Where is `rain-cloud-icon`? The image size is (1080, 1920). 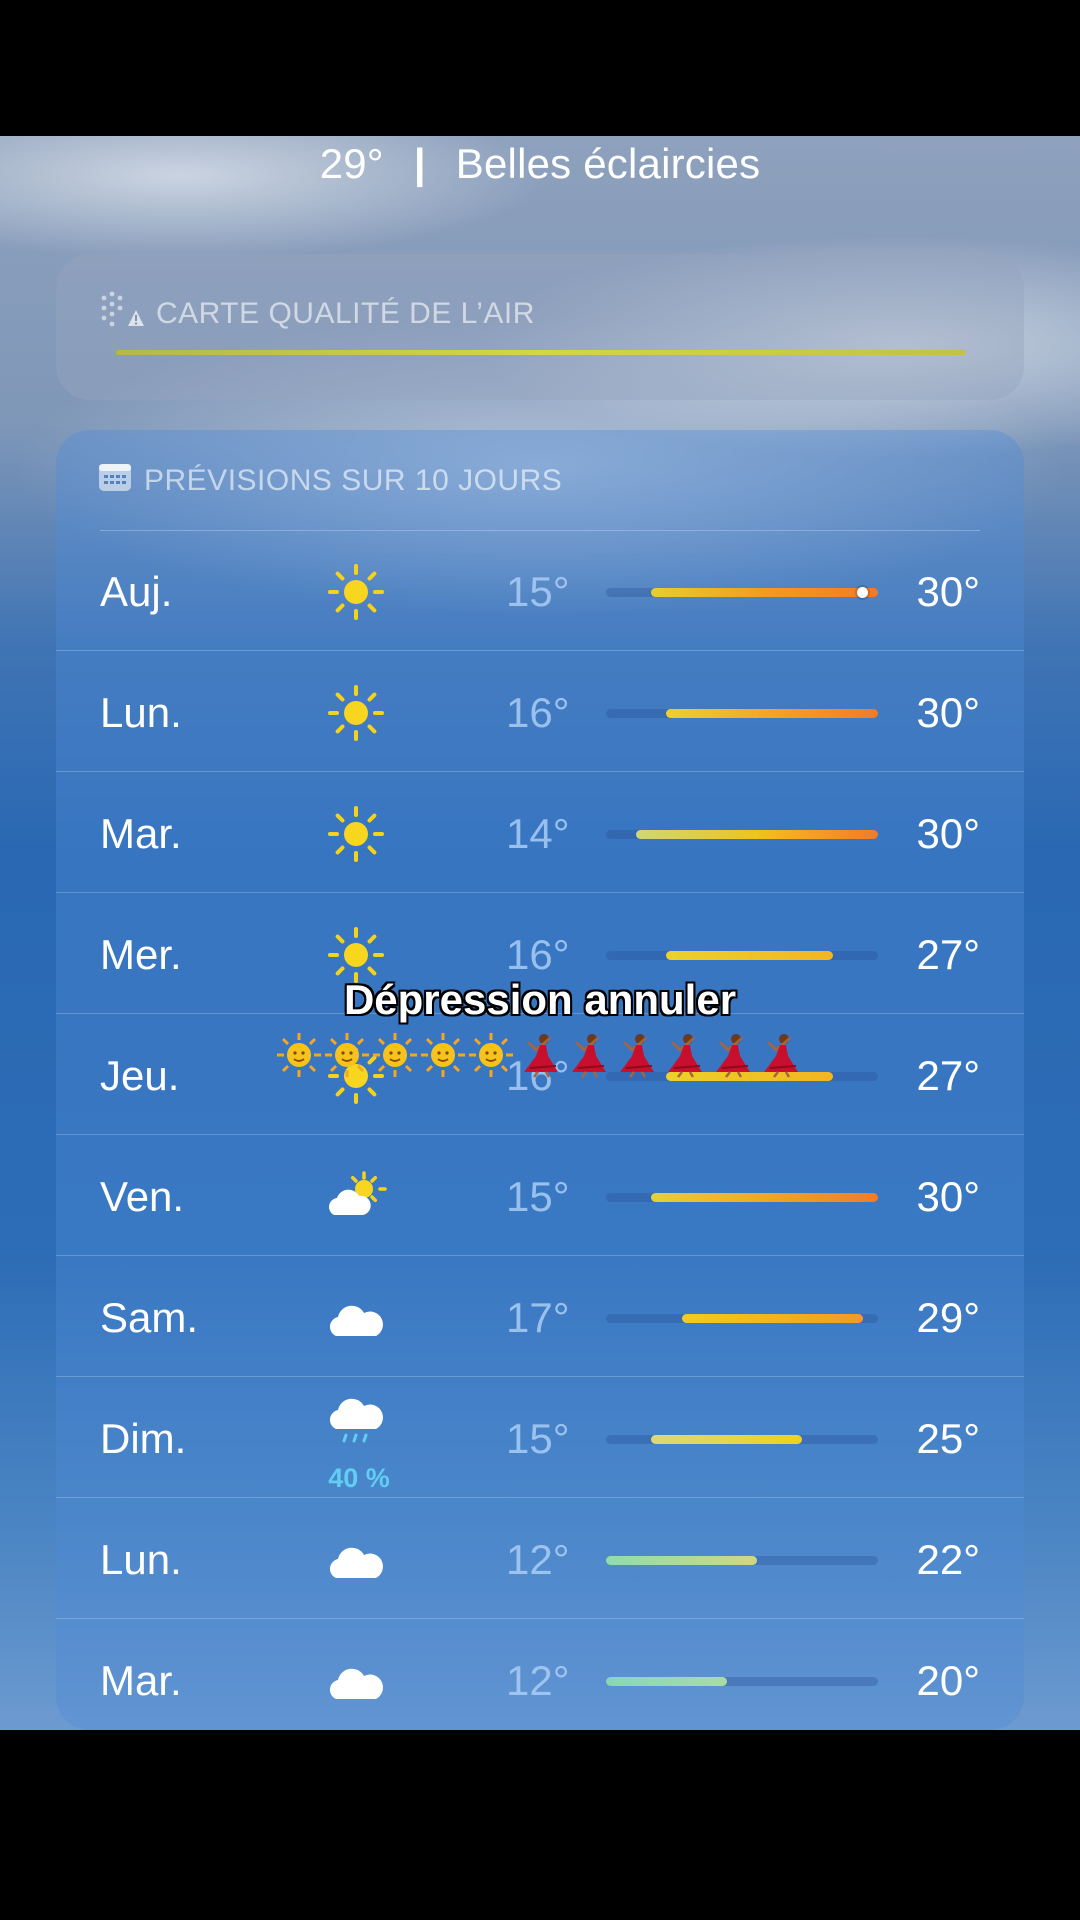
rain-cloud-icon is located at coordinates (356, 1423).